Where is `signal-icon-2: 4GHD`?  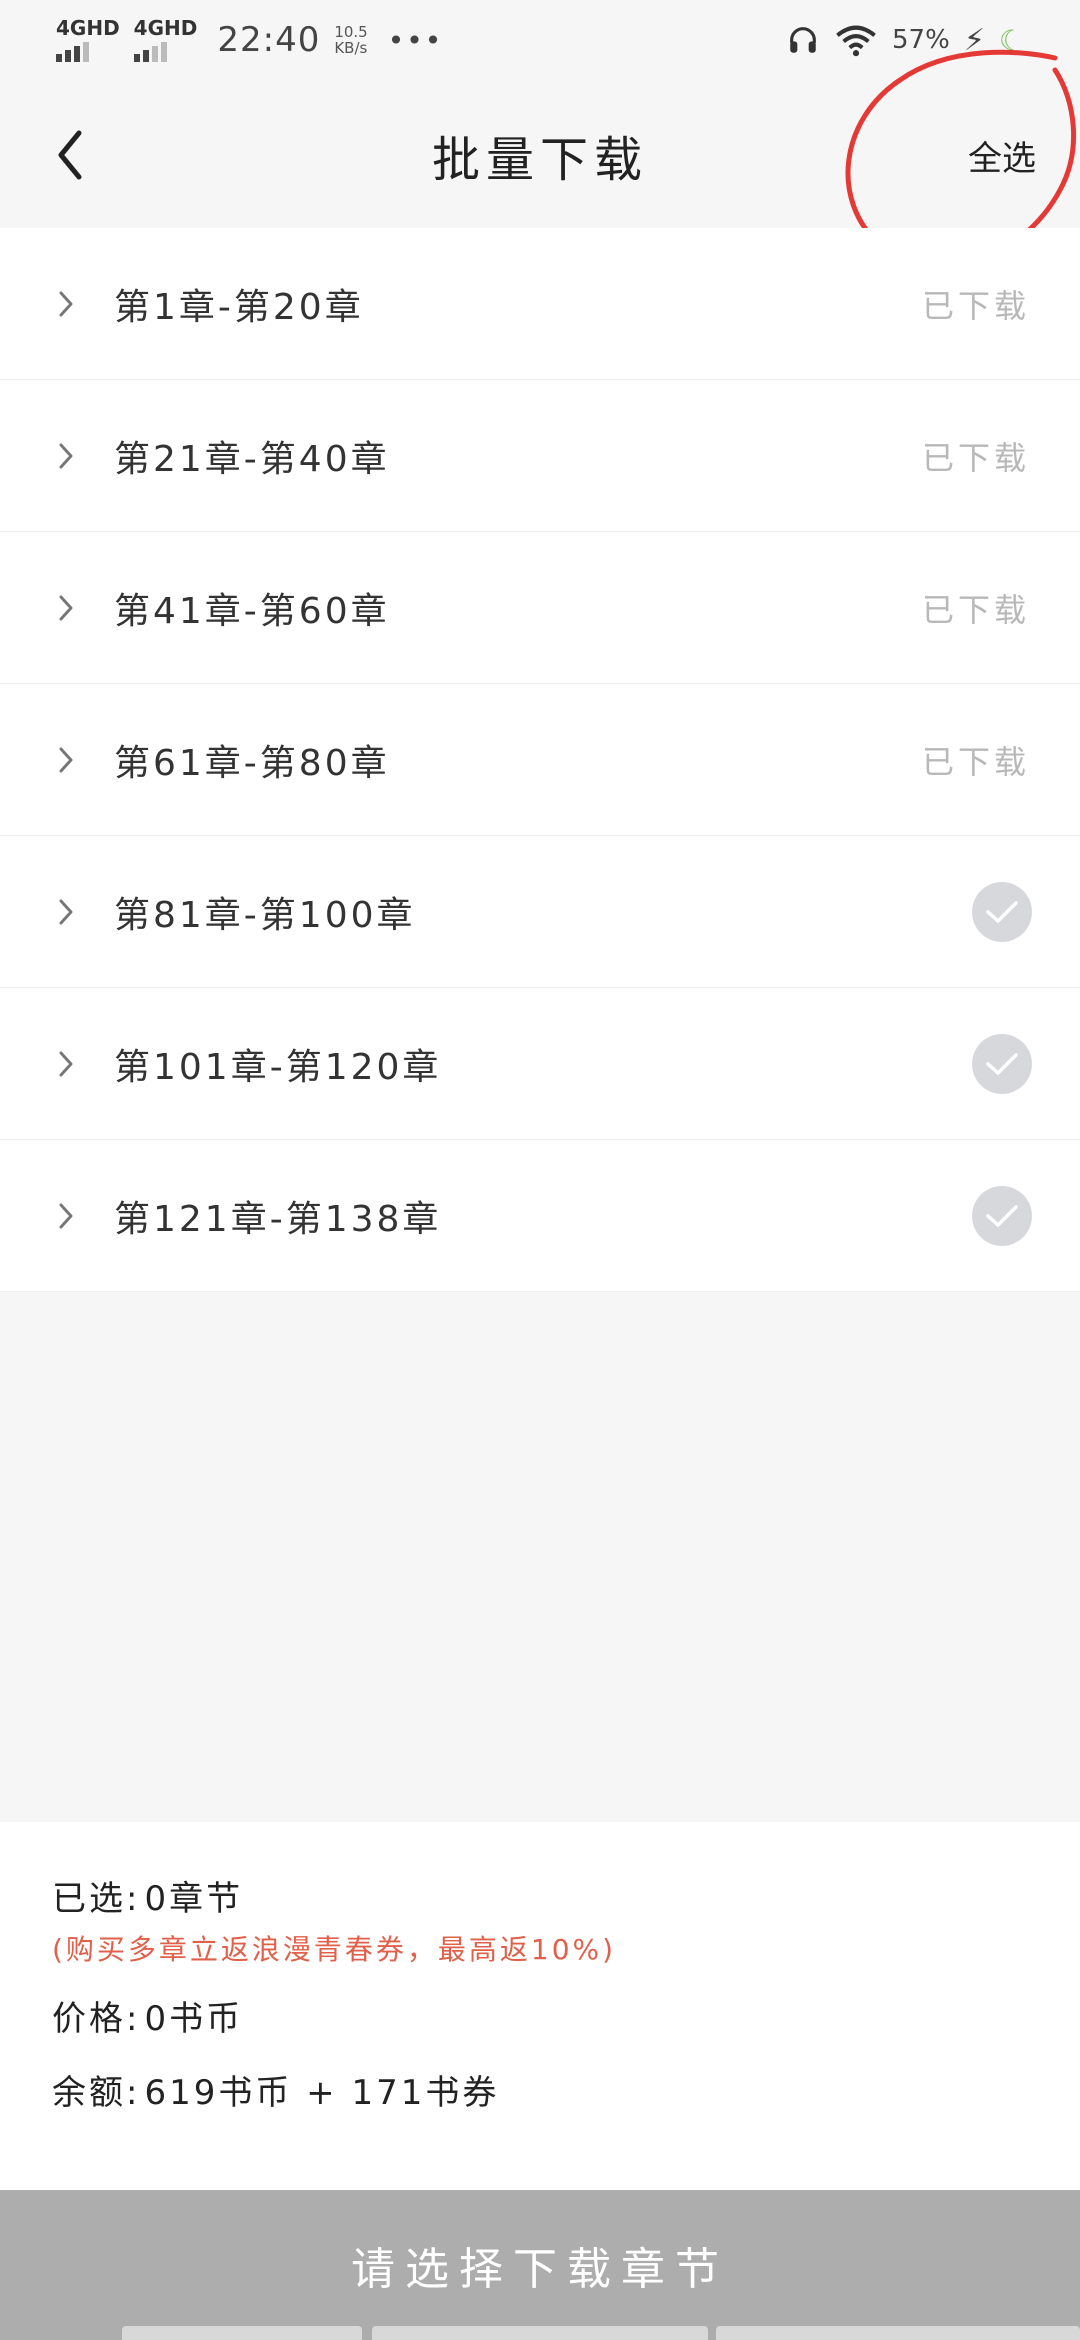
signal-icon-2: 4GHD is located at coordinates (165, 39).